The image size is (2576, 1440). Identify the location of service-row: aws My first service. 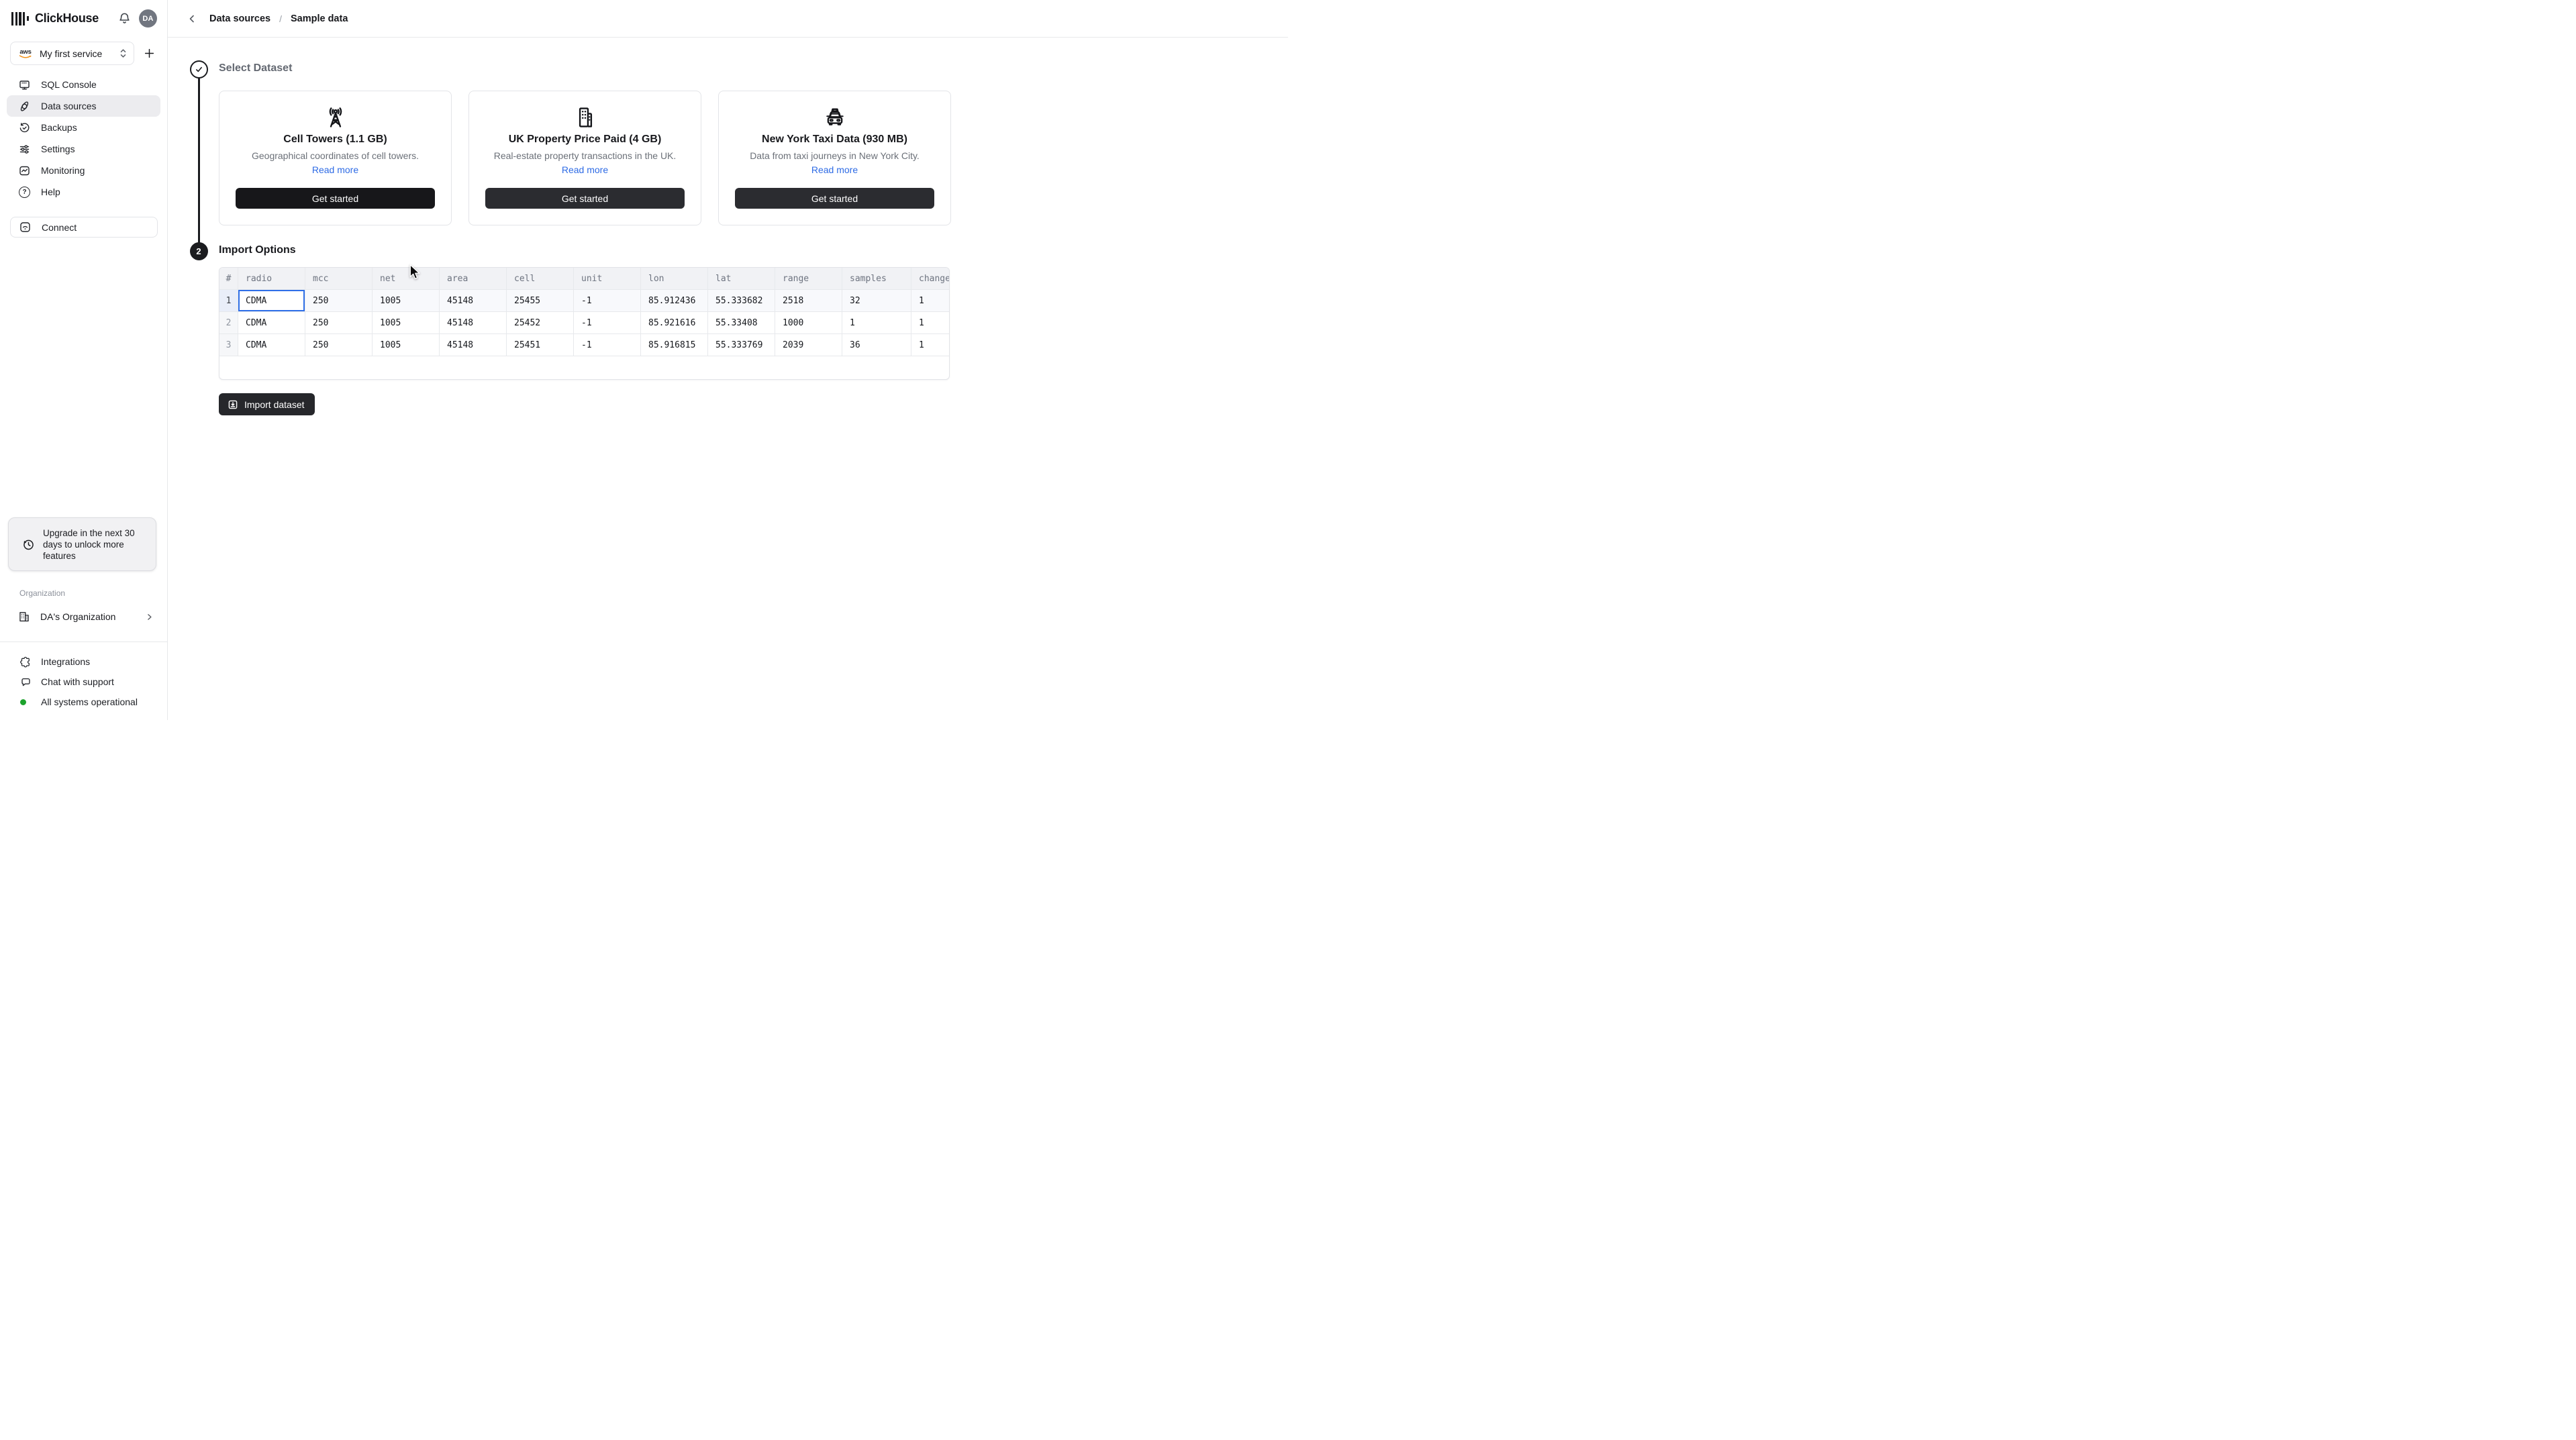
(84, 53).